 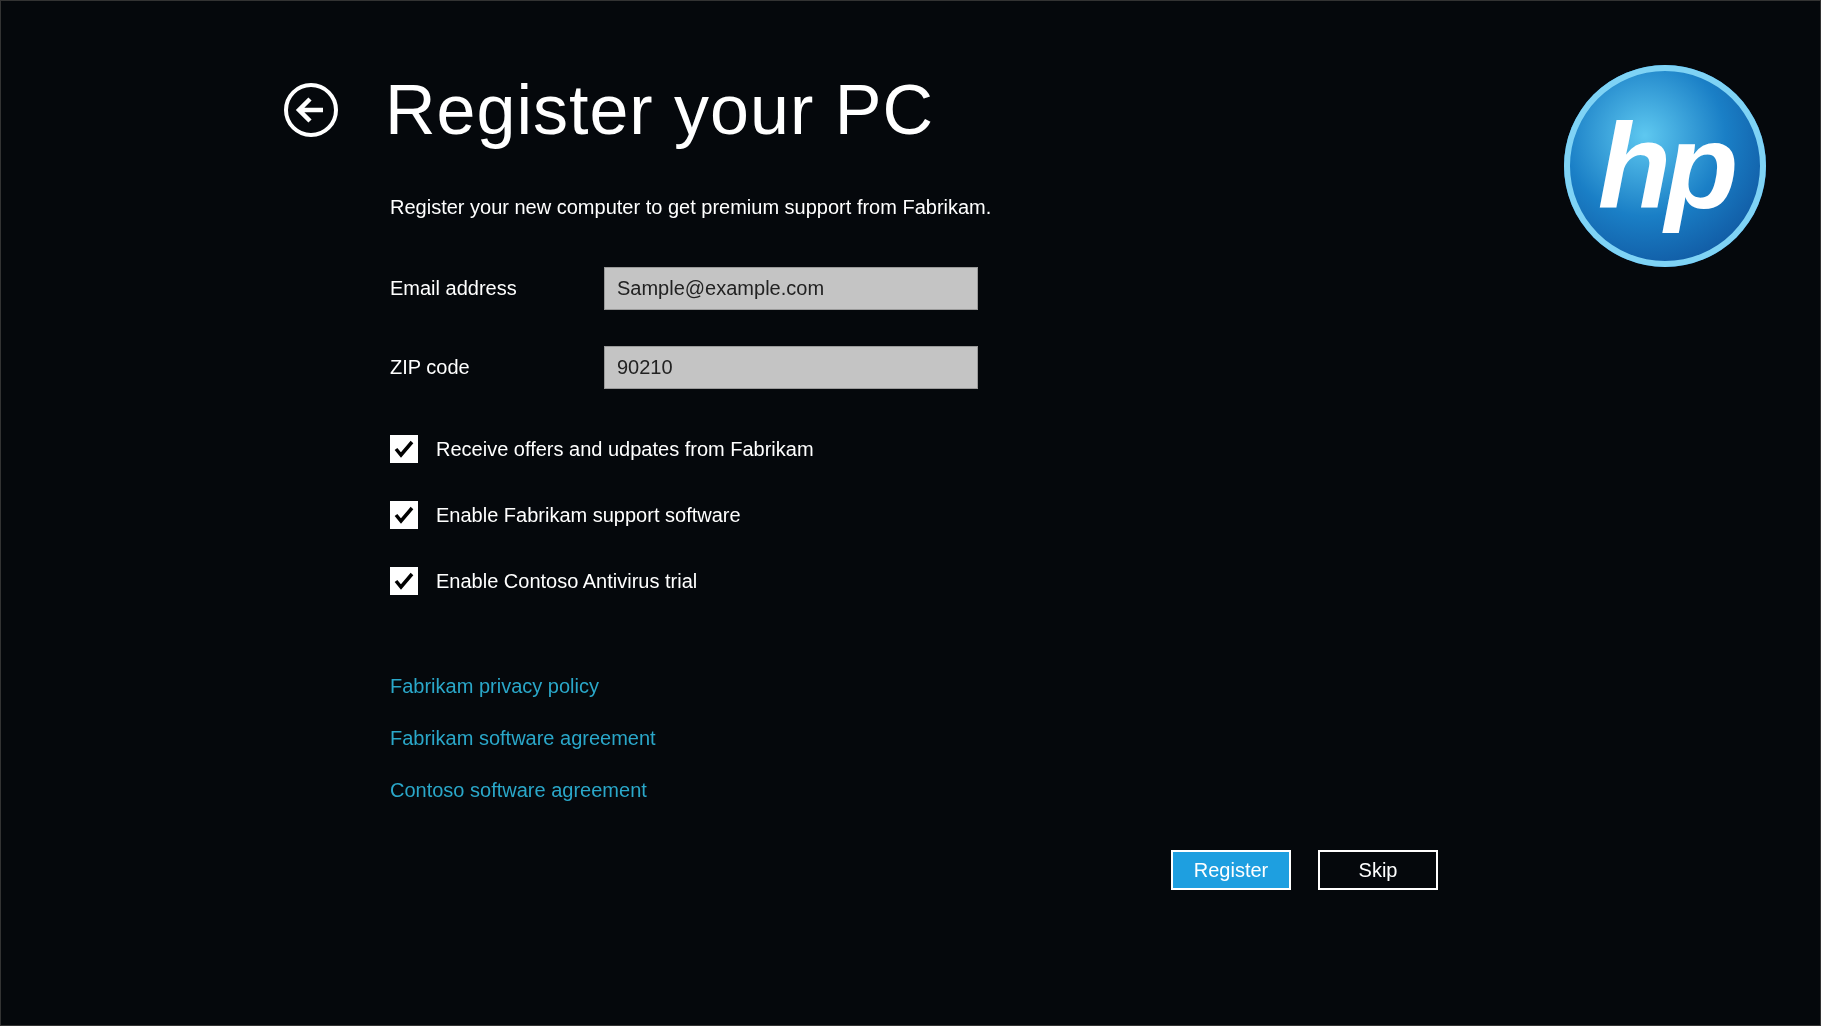 I want to click on skip-button: Skip, so click(x=1378, y=870).